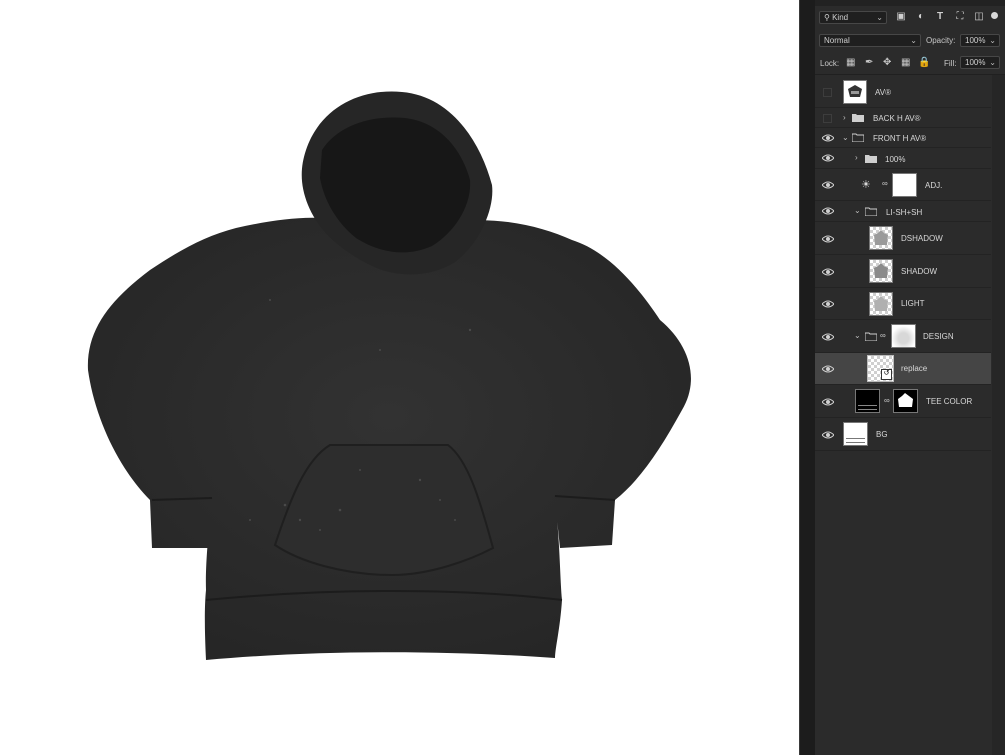  What do you see at coordinates (914, 368) in the screenshot?
I see `layer-name: replace` at bounding box center [914, 368].